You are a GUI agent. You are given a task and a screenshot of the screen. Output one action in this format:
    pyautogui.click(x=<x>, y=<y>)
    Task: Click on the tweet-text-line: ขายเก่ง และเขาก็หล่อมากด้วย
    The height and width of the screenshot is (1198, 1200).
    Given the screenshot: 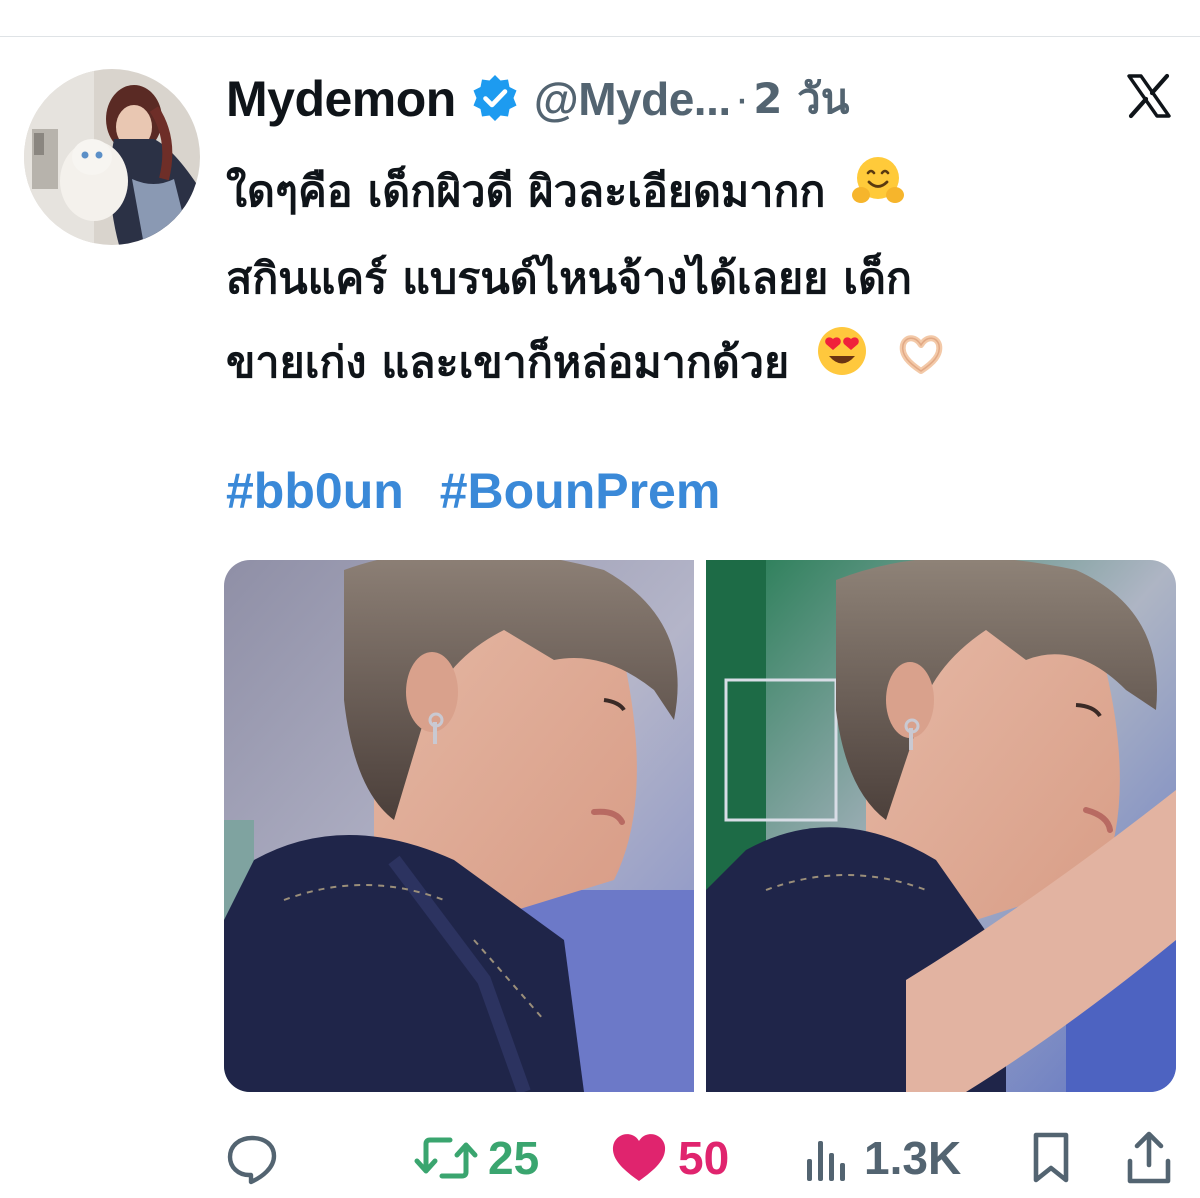 What is the action you would take?
    pyautogui.click(x=701, y=364)
    